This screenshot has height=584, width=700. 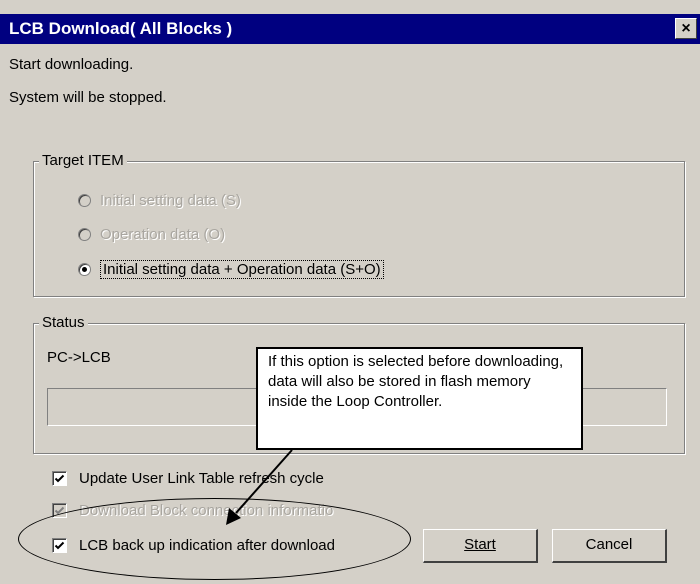 What do you see at coordinates (170, 200) in the screenshot?
I see `radio-label: Initial setting data (S)` at bounding box center [170, 200].